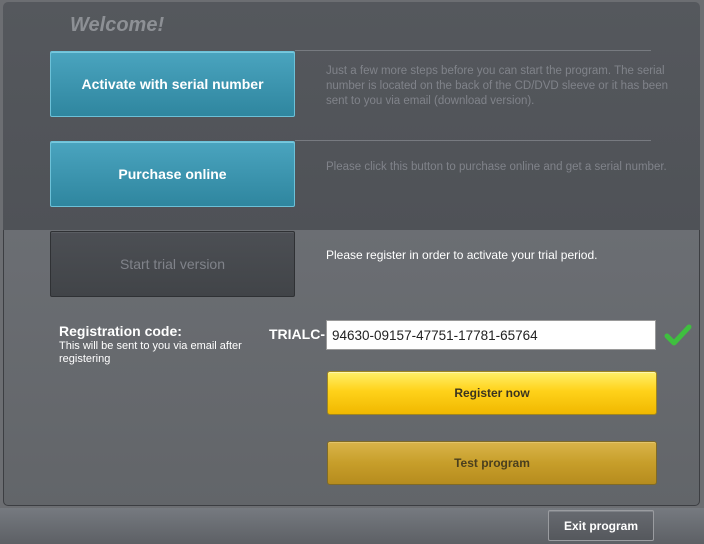 The height and width of the screenshot is (544, 704). Describe the element at coordinates (117, 25) in the screenshot. I see `welcome-title: Welcome!` at that location.